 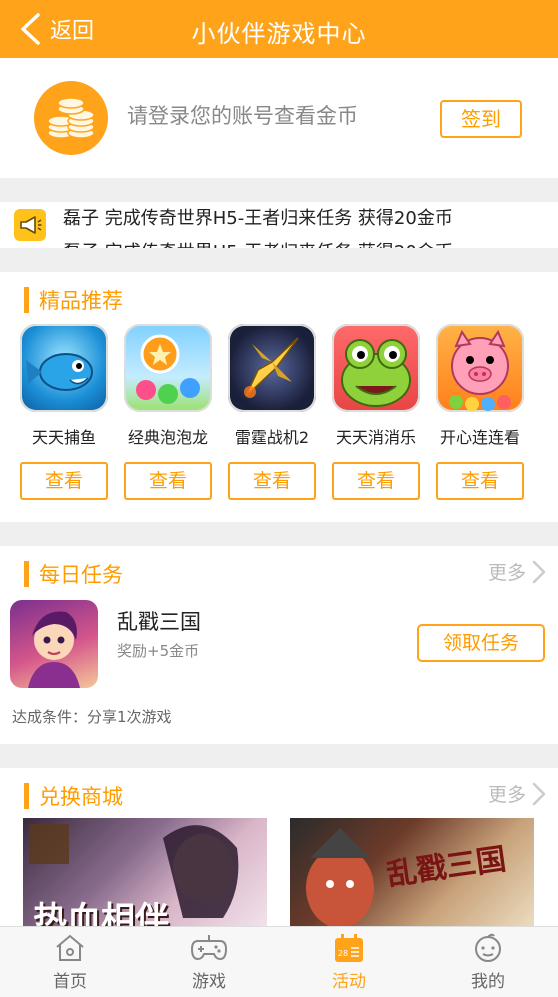 I want to click on top-bar: 返回 小伙伴游戏中心, so click(x=279, y=29).